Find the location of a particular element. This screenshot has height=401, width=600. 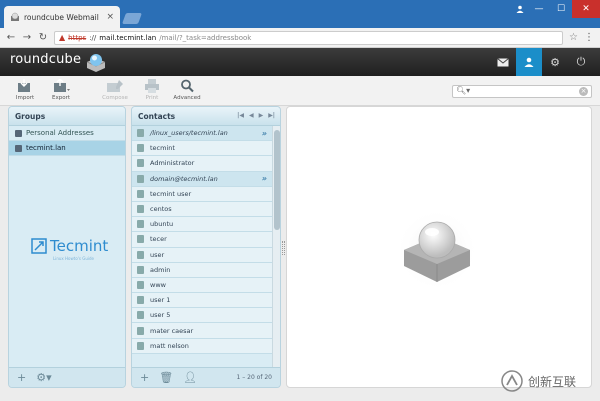

window-controls: — ☐ ✕ is located at coordinates (556, 9).